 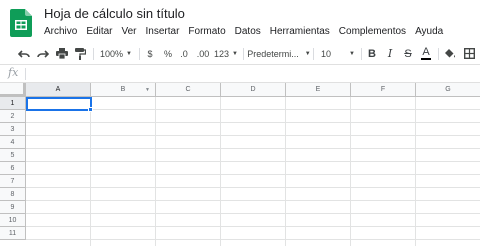 What do you see at coordinates (428, 32) in the screenshot?
I see `menu-ayuda: Ayuda` at bounding box center [428, 32].